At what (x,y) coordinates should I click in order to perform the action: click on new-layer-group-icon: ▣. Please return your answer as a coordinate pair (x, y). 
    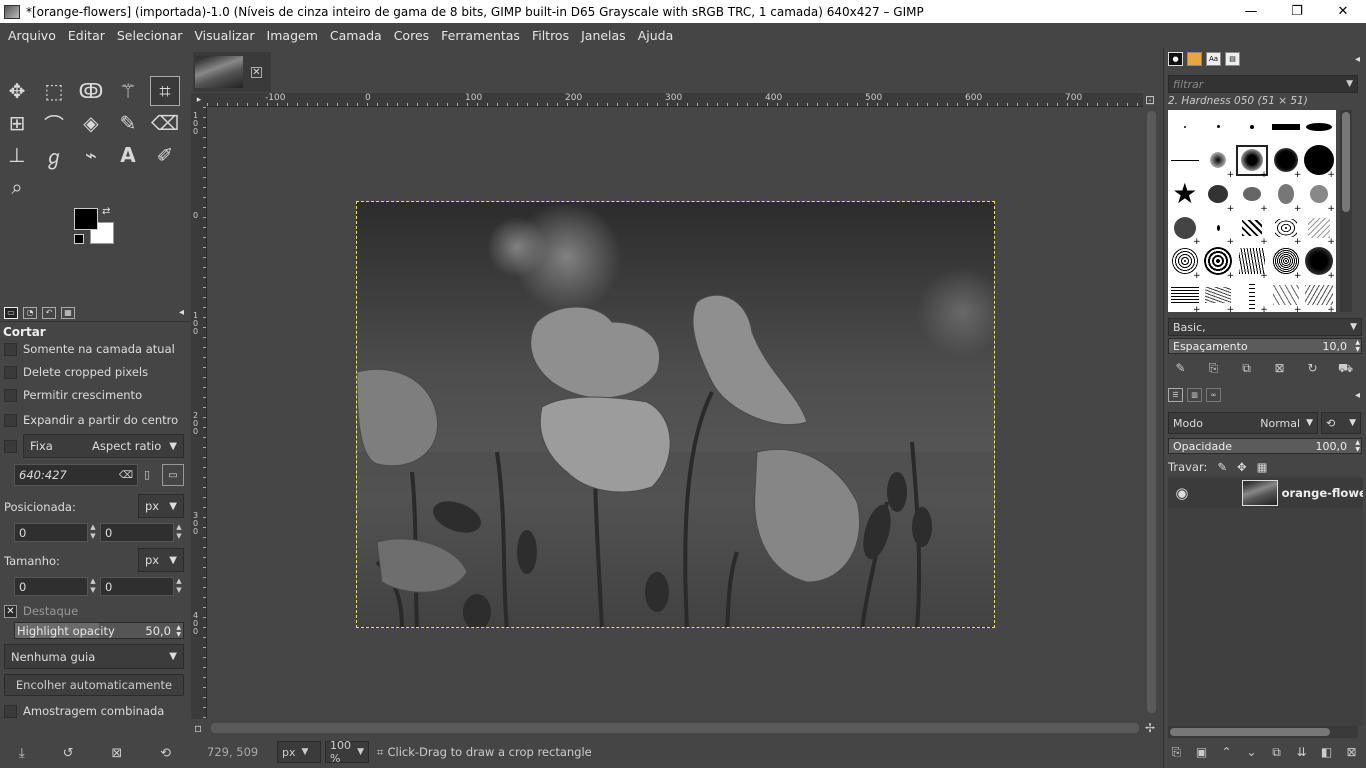
    Looking at the image, I should click on (1201, 752).